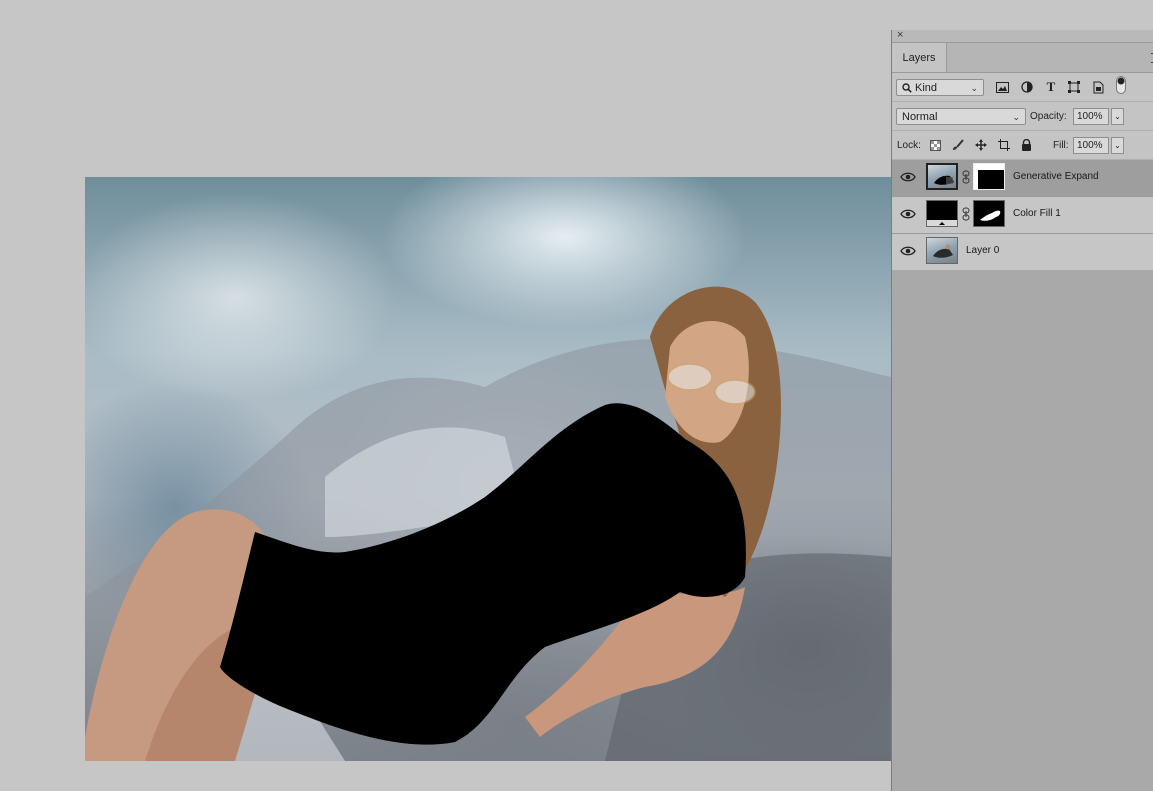 The width and height of the screenshot is (1153, 791). What do you see at coordinates (1117, 116) in the screenshot?
I see `opacity-dropdown-icon: ⌄` at bounding box center [1117, 116].